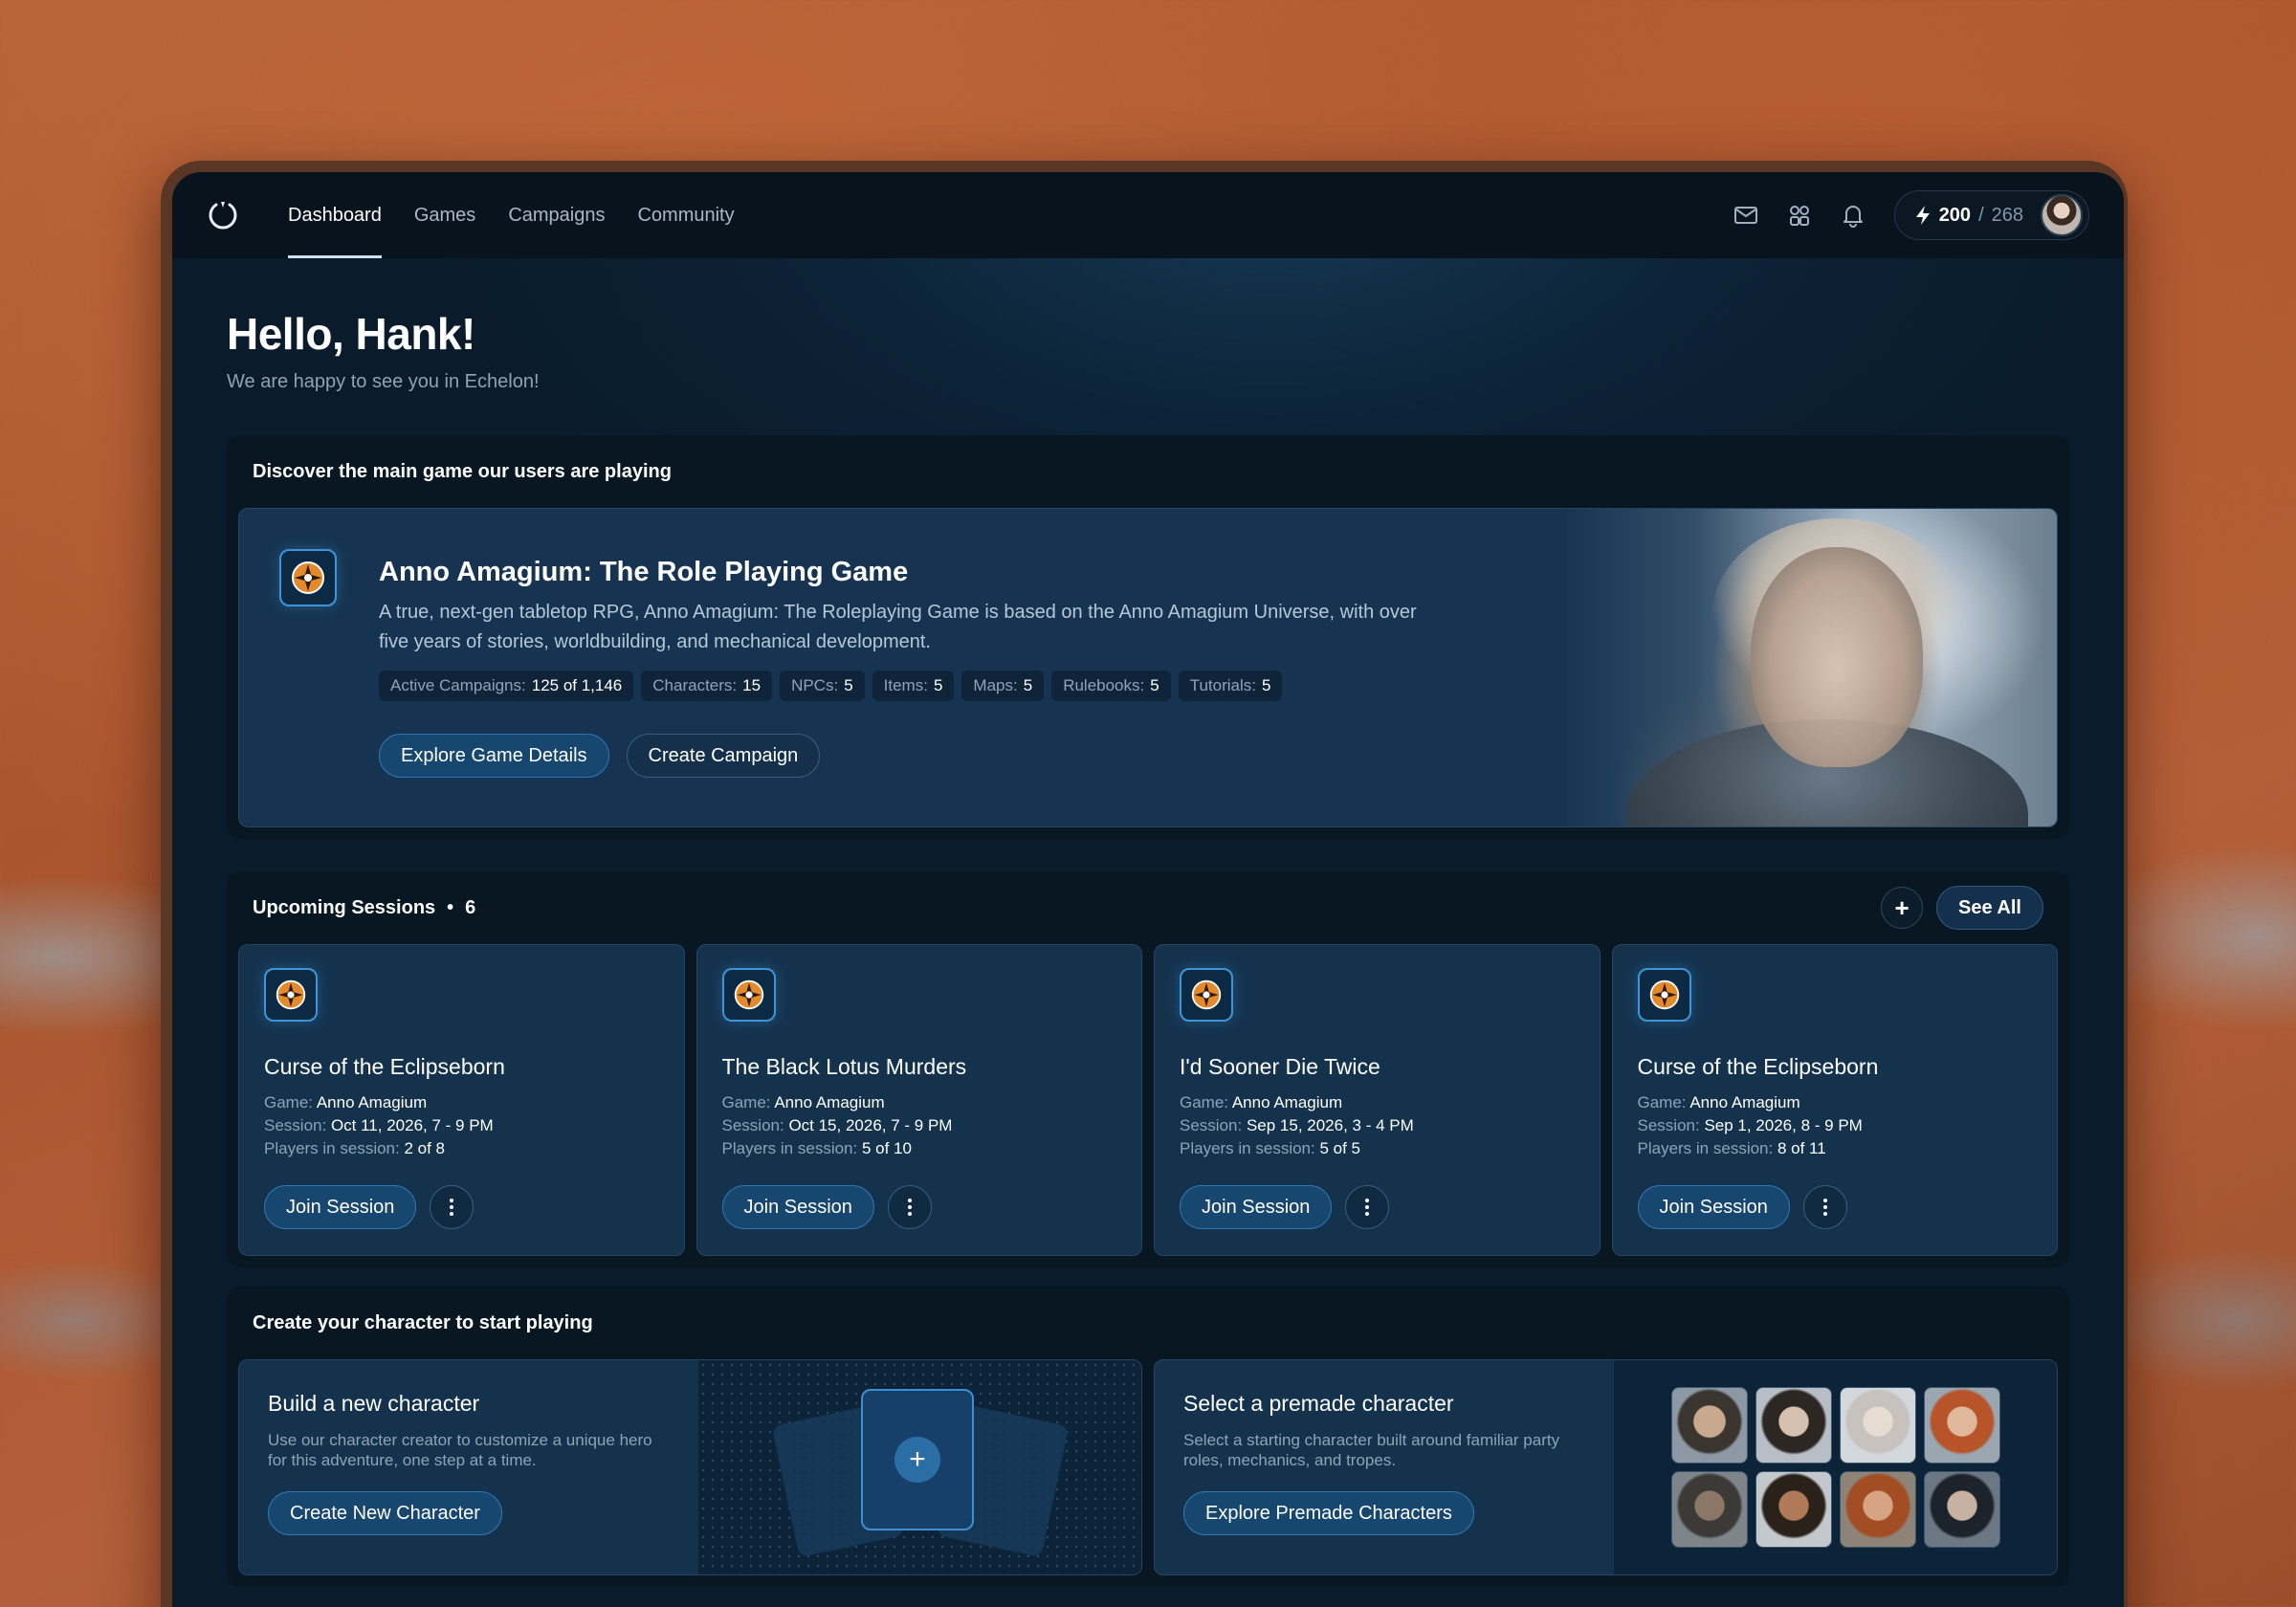  What do you see at coordinates (1328, 1513) in the screenshot?
I see `explore-premade-characters-button: Explore Premade Characters` at bounding box center [1328, 1513].